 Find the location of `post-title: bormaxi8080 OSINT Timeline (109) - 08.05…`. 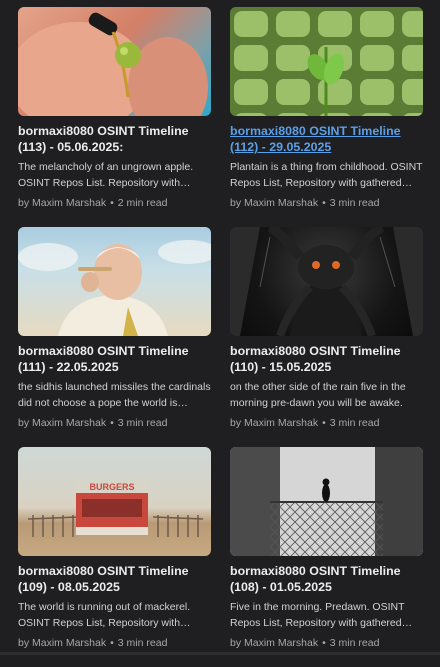

post-title: bormaxi8080 OSINT Timeline (109) - 08.05… is located at coordinates (114, 579).